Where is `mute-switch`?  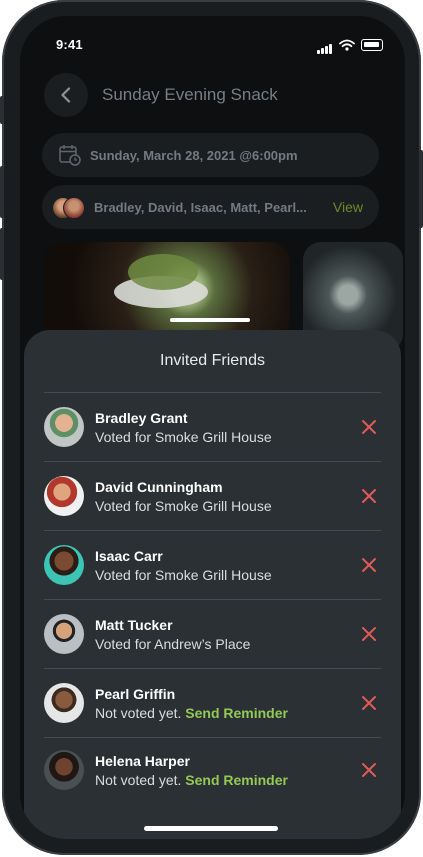 mute-switch is located at coordinates (2, 110).